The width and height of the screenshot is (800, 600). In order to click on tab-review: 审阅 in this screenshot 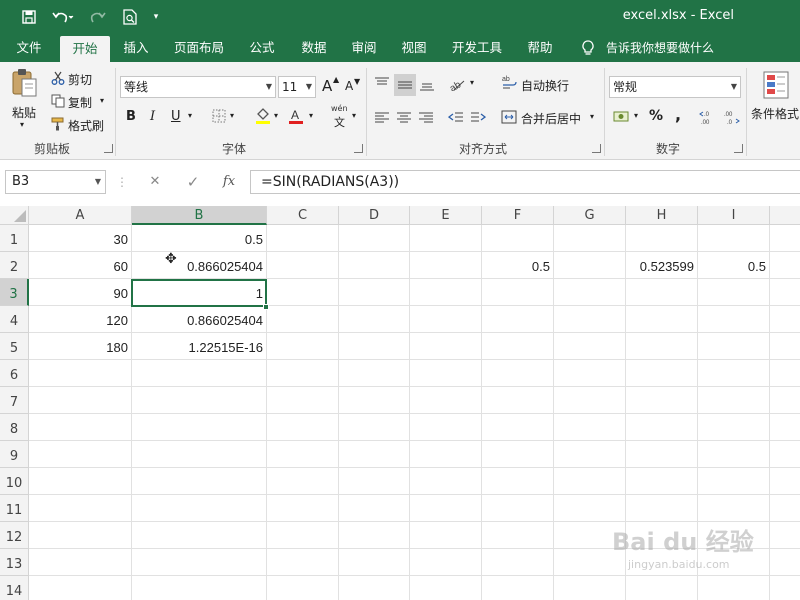, I will do `click(364, 48)`.